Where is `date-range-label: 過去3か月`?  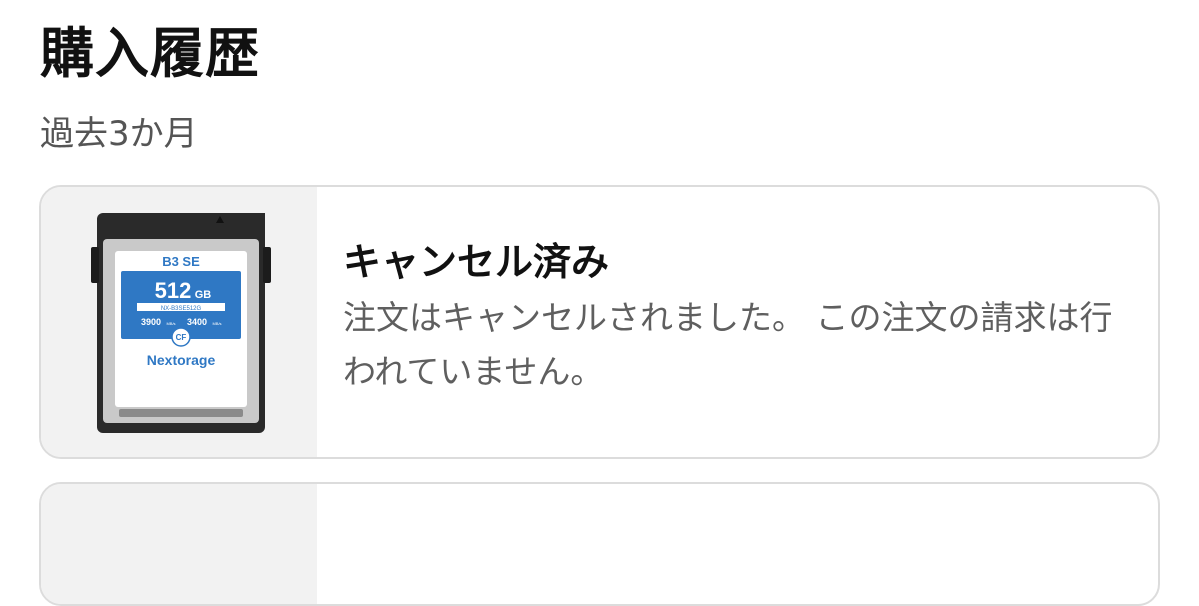 date-range-label: 過去3か月 is located at coordinates (119, 134).